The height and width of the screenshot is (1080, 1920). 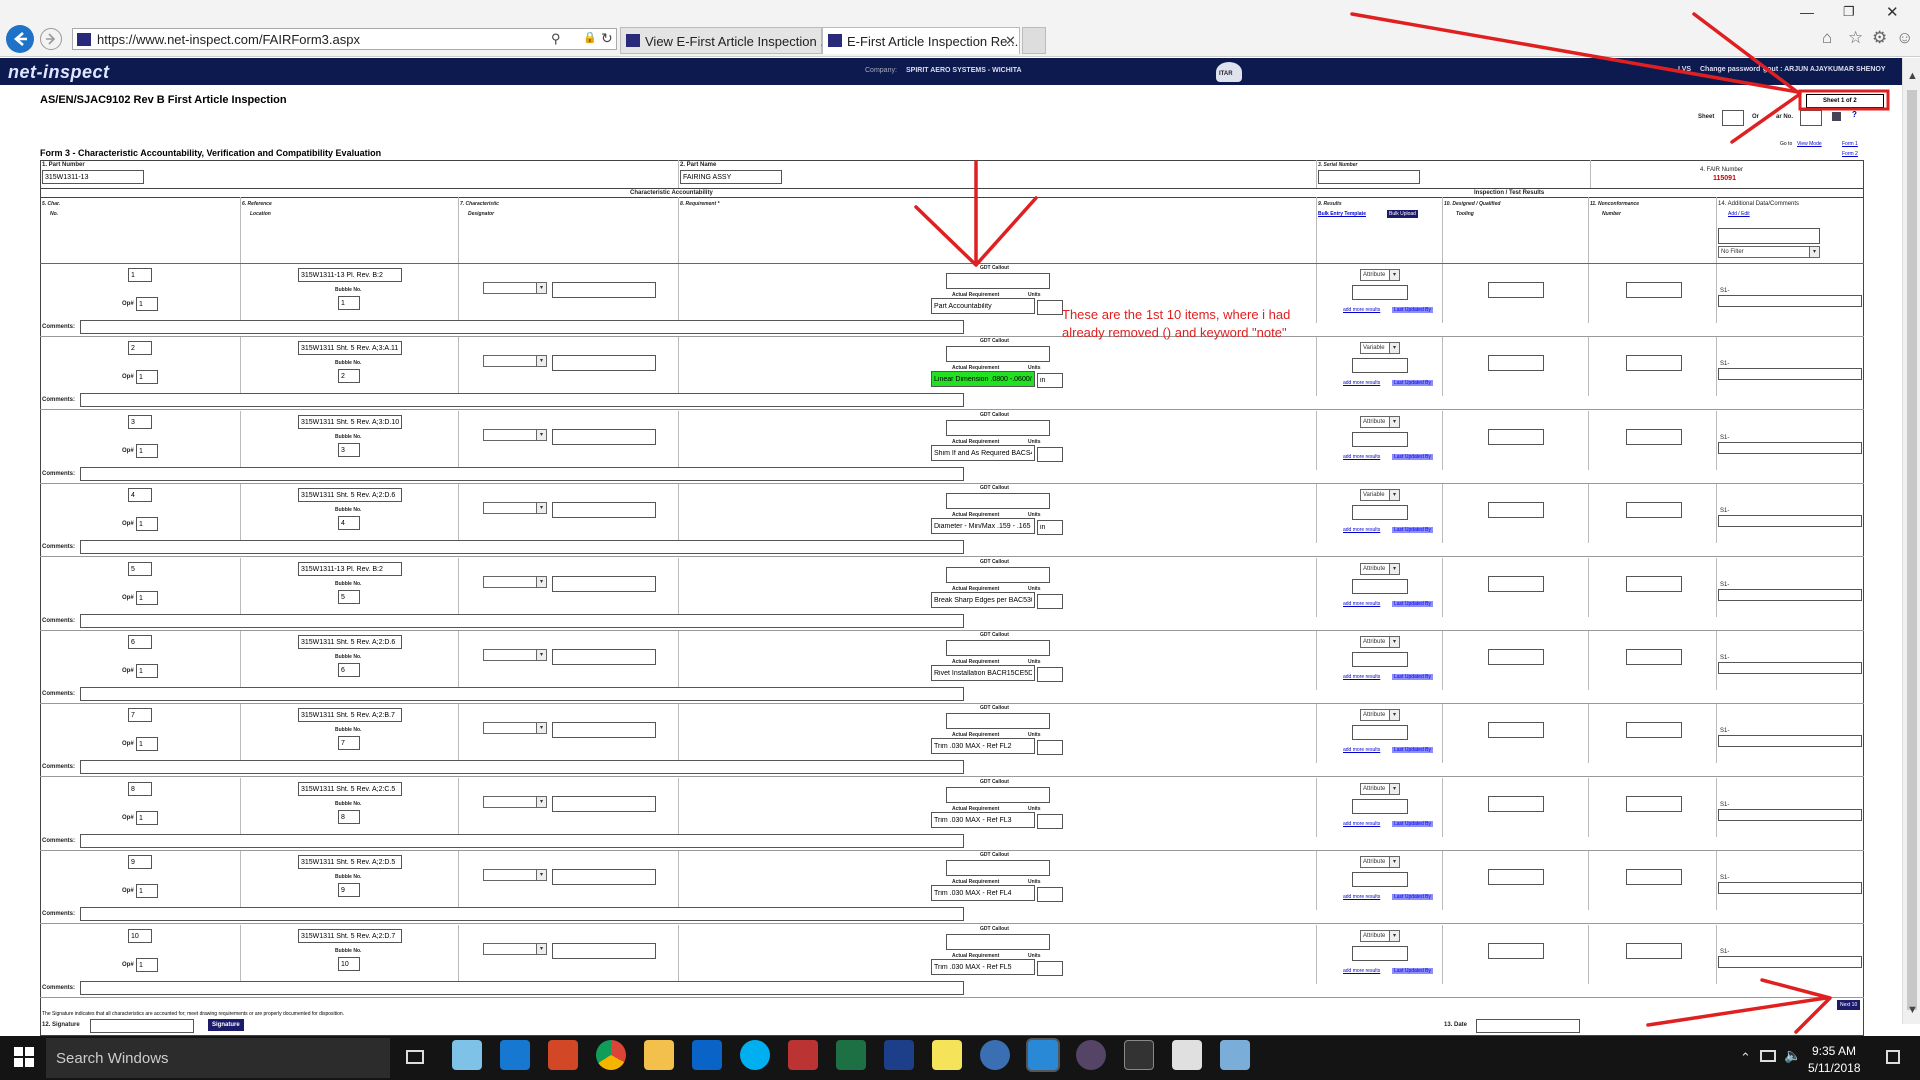 What do you see at coordinates (349, 376) in the screenshot?
I see `bubble-no-input` at bounding box center [349, 376].